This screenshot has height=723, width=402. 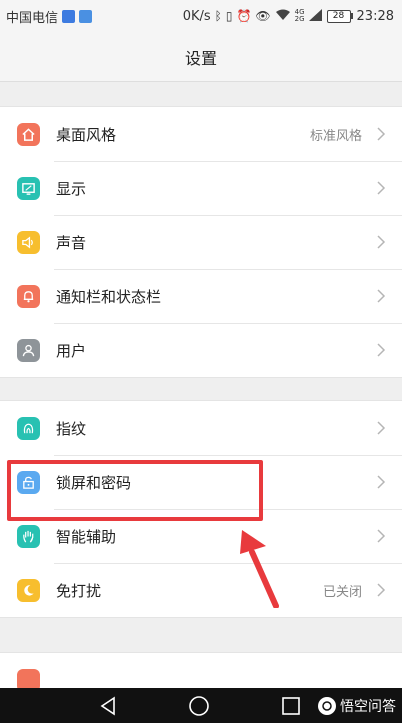 What do you see at coordinates (244, 16) in the screenshot?
I see `alarm-icon: ⏰` at bounding box center [244, 16].